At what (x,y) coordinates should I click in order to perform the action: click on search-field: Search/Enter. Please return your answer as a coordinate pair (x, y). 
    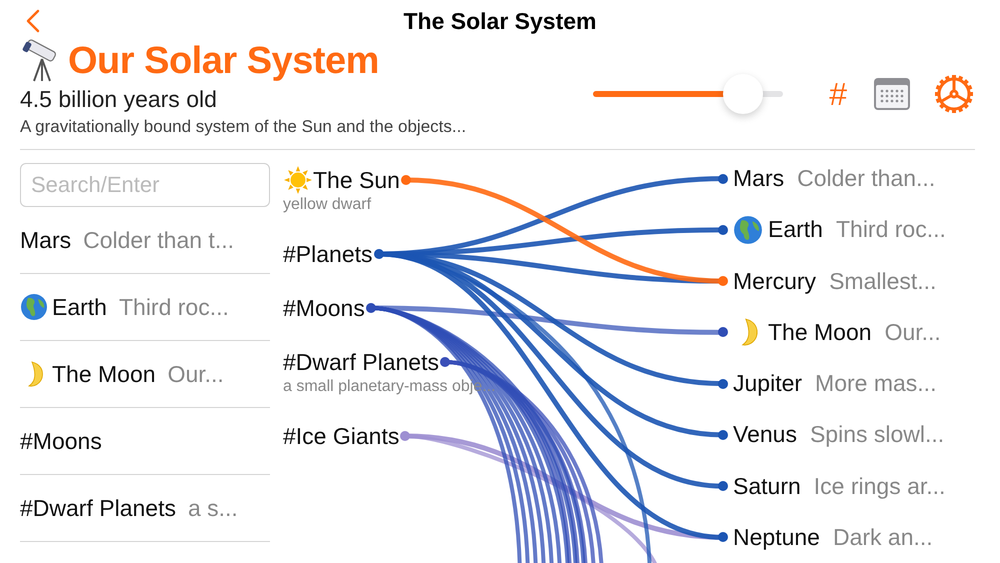
    Looking at the image, I should click on (145, 185).